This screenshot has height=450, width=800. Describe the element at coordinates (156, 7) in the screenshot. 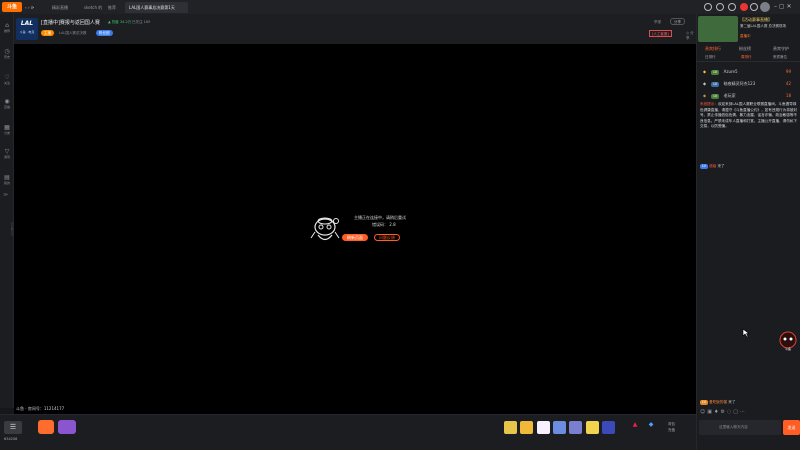

I see `tab-active: LAL国人赛事总决赛第1天` at that location.